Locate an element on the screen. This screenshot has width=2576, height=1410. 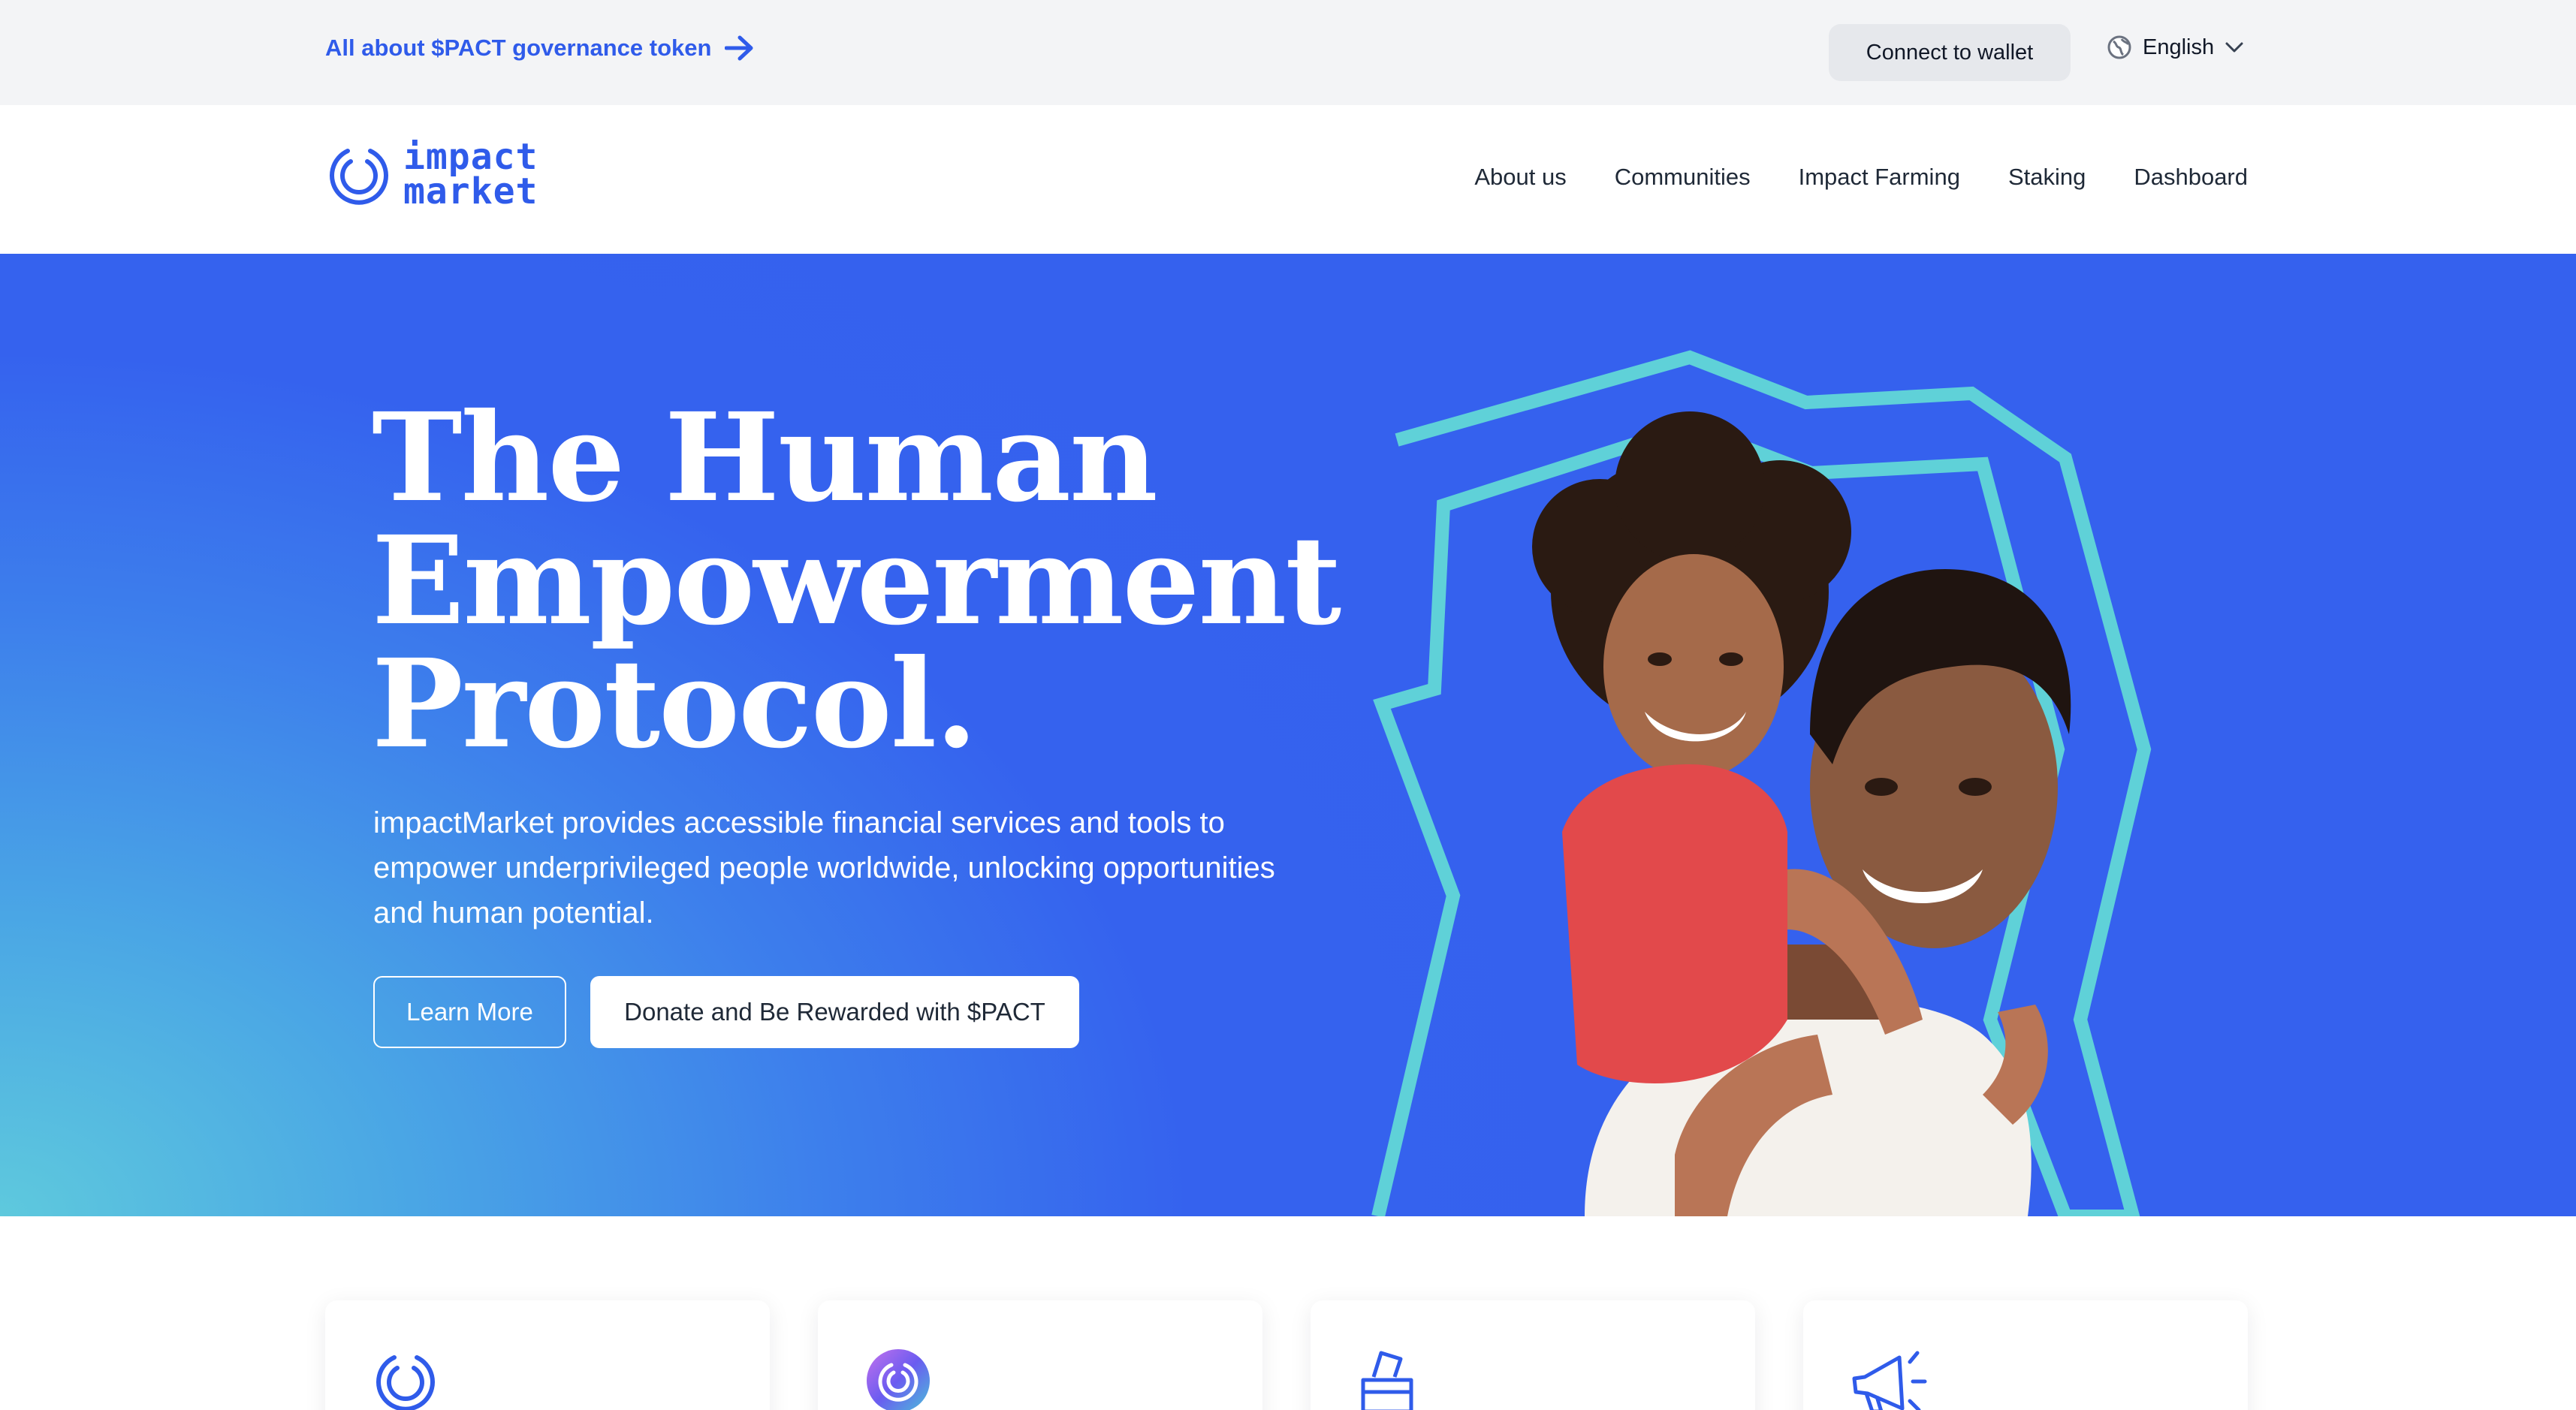
pact-token-icon is located at coordinates (899, 1379).